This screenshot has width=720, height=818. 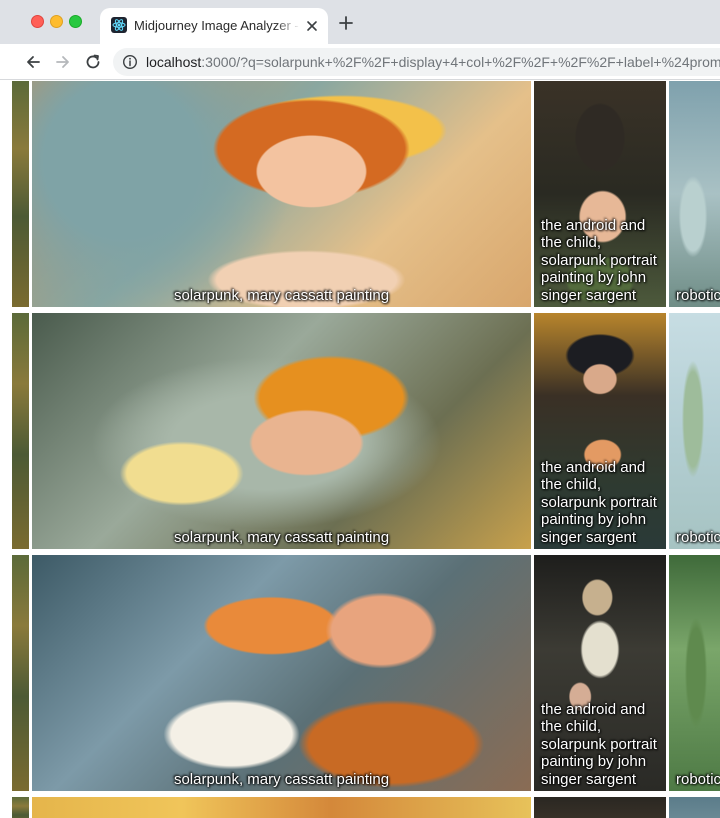 I want to click on browser-tab-active: Midjourney Image Analyzer - Thumbnails, so click(x=214, y=26).